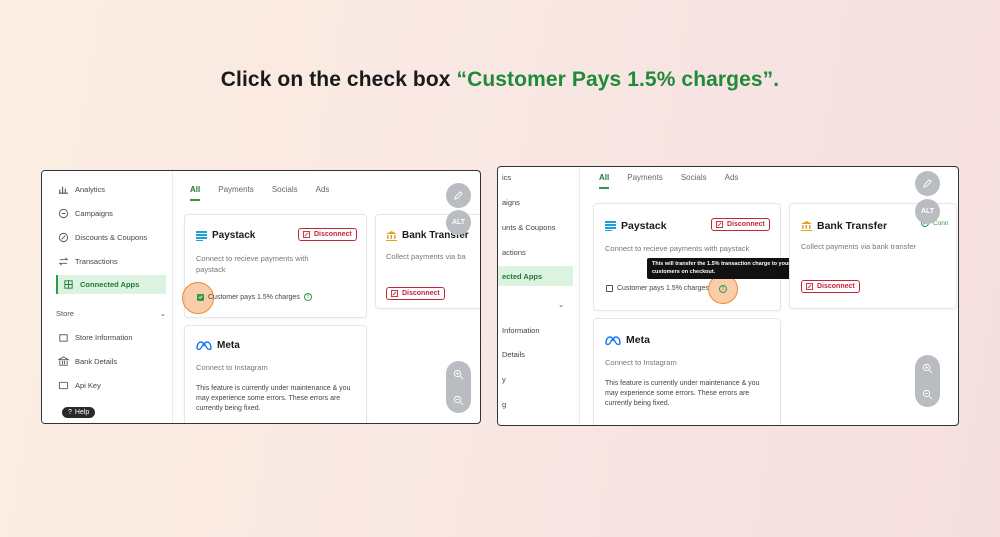  I want to click on sidebar-item-api-key: y, so click(504, 379).